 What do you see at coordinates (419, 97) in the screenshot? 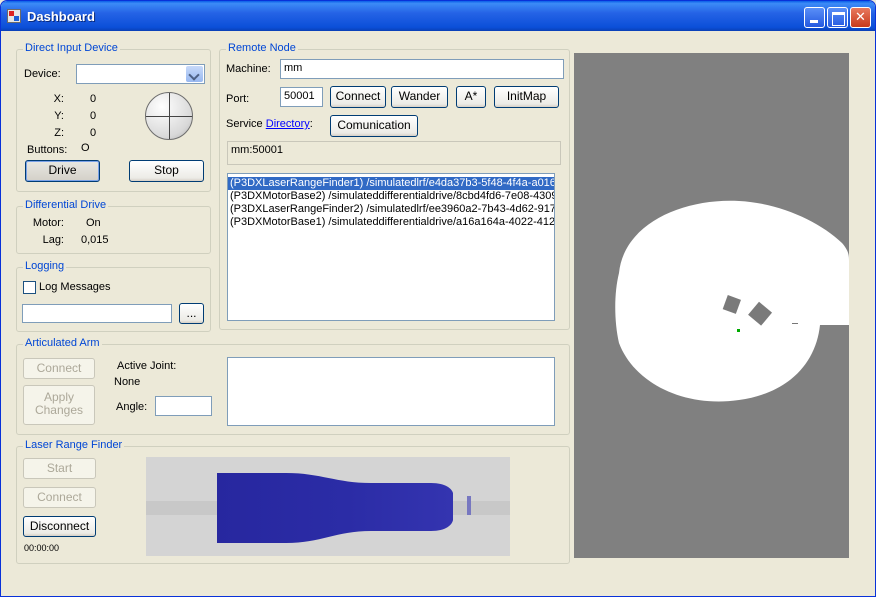
I see `wander-button: Wander` at bounding box center [419, 97].